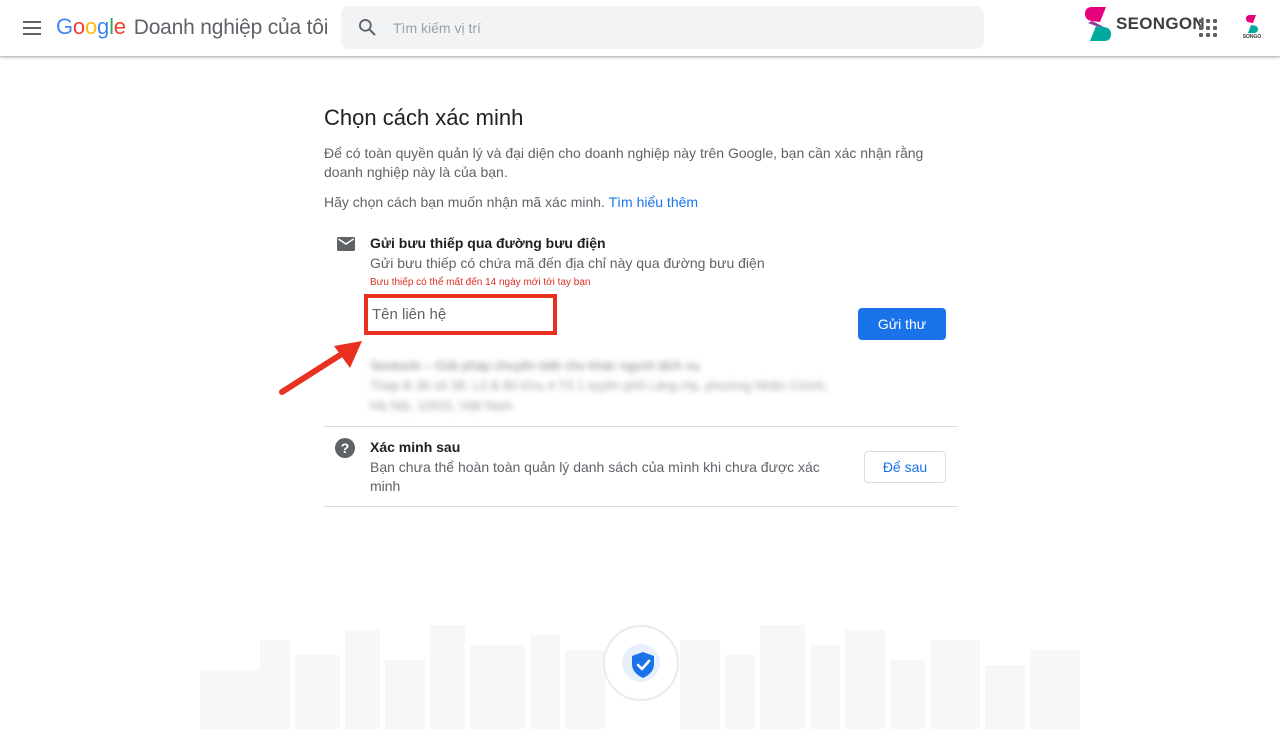 The height and width of the screenshot is (729, 1280). I want to click on verified-badge, so click(641, 663).